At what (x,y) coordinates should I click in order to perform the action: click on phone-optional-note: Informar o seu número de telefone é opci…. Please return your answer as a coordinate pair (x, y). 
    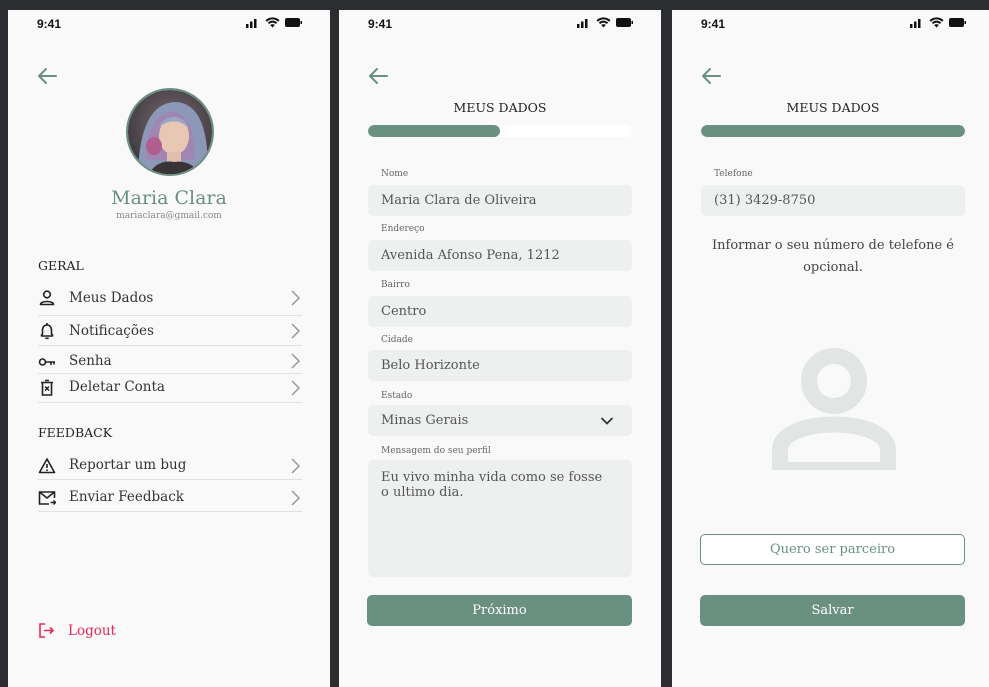
    Looking at the image, I should click on (833, 256).